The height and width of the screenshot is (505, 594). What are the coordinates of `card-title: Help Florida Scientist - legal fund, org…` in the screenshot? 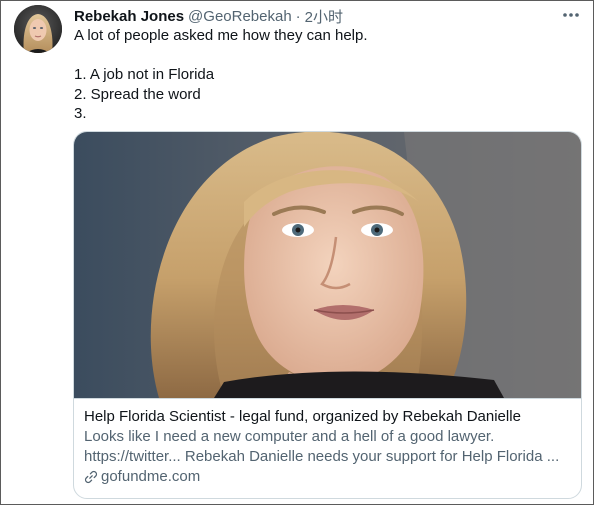 It's located at (302, 416).